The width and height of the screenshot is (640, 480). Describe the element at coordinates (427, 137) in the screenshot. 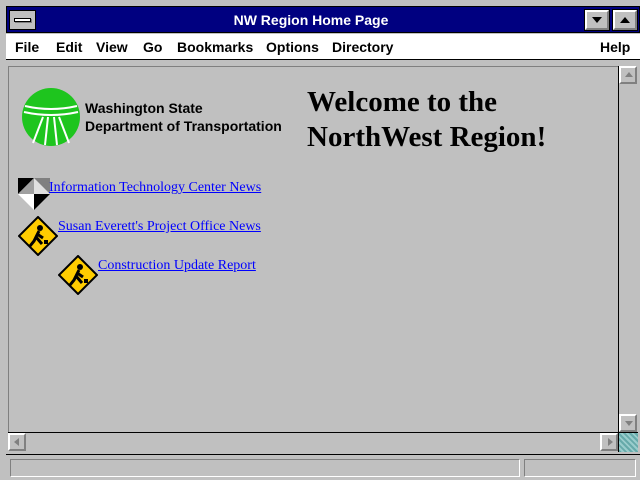

I see `welcome-line-2: NorthWest Region!` at that location.